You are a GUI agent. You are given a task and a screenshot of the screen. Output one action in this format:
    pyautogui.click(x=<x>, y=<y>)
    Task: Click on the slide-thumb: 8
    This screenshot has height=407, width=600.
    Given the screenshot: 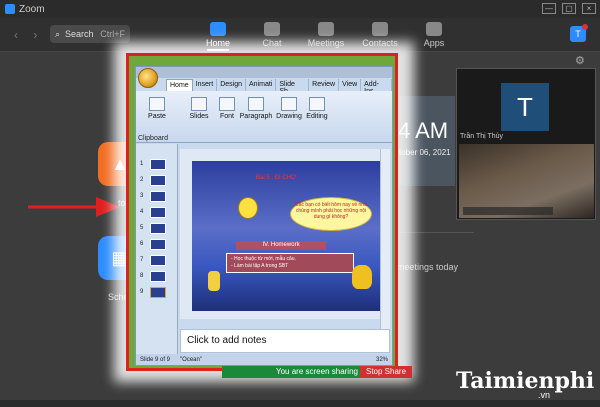 What is the action you would take?
    pyautogui.click(x=157, y=277)
    